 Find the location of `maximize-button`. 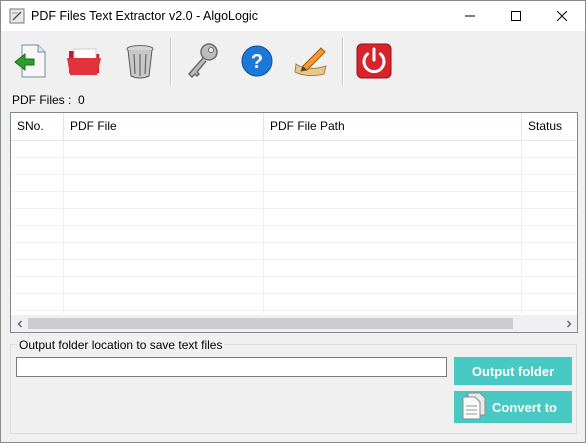

maximize-button is located at coordinates (516, 16).